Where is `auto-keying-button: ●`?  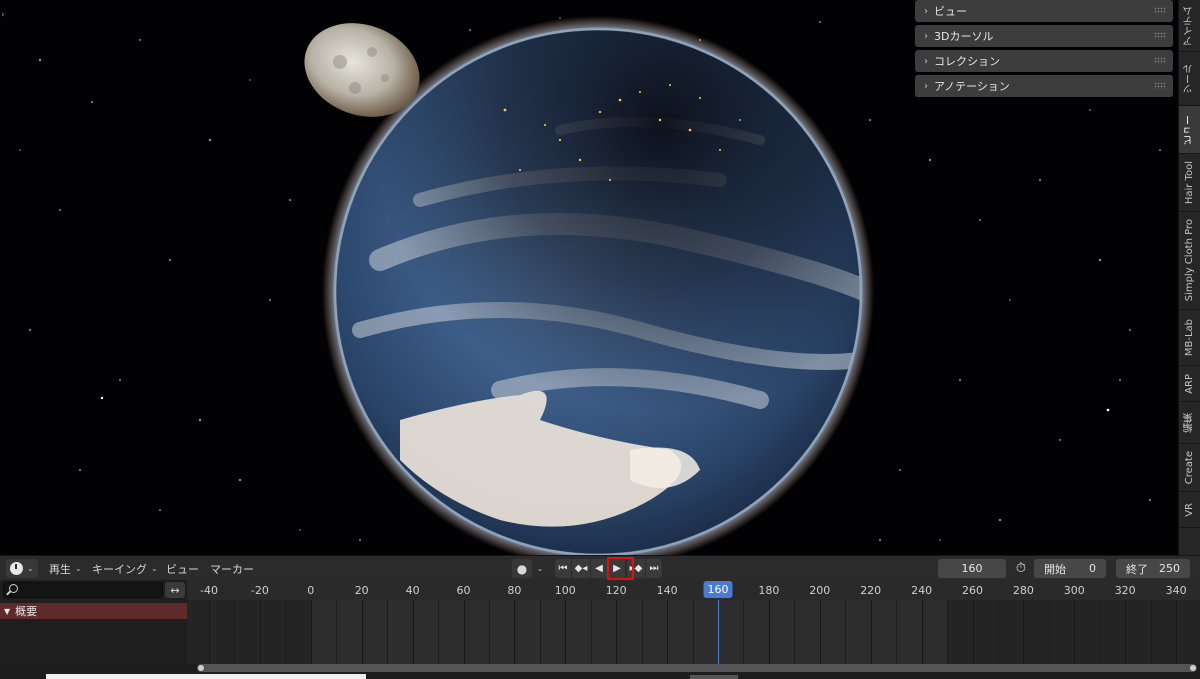
auto-keying-button: ● is located at coordinates (522, 568).